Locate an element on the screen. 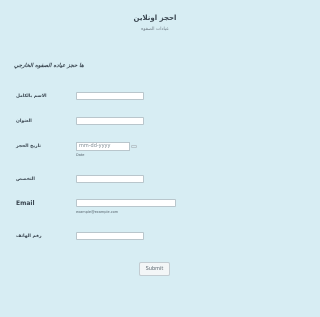 The height and width of the screenshot is (317, 320). phone-label: رقم الهاتف is located at coordinates (29, 236).